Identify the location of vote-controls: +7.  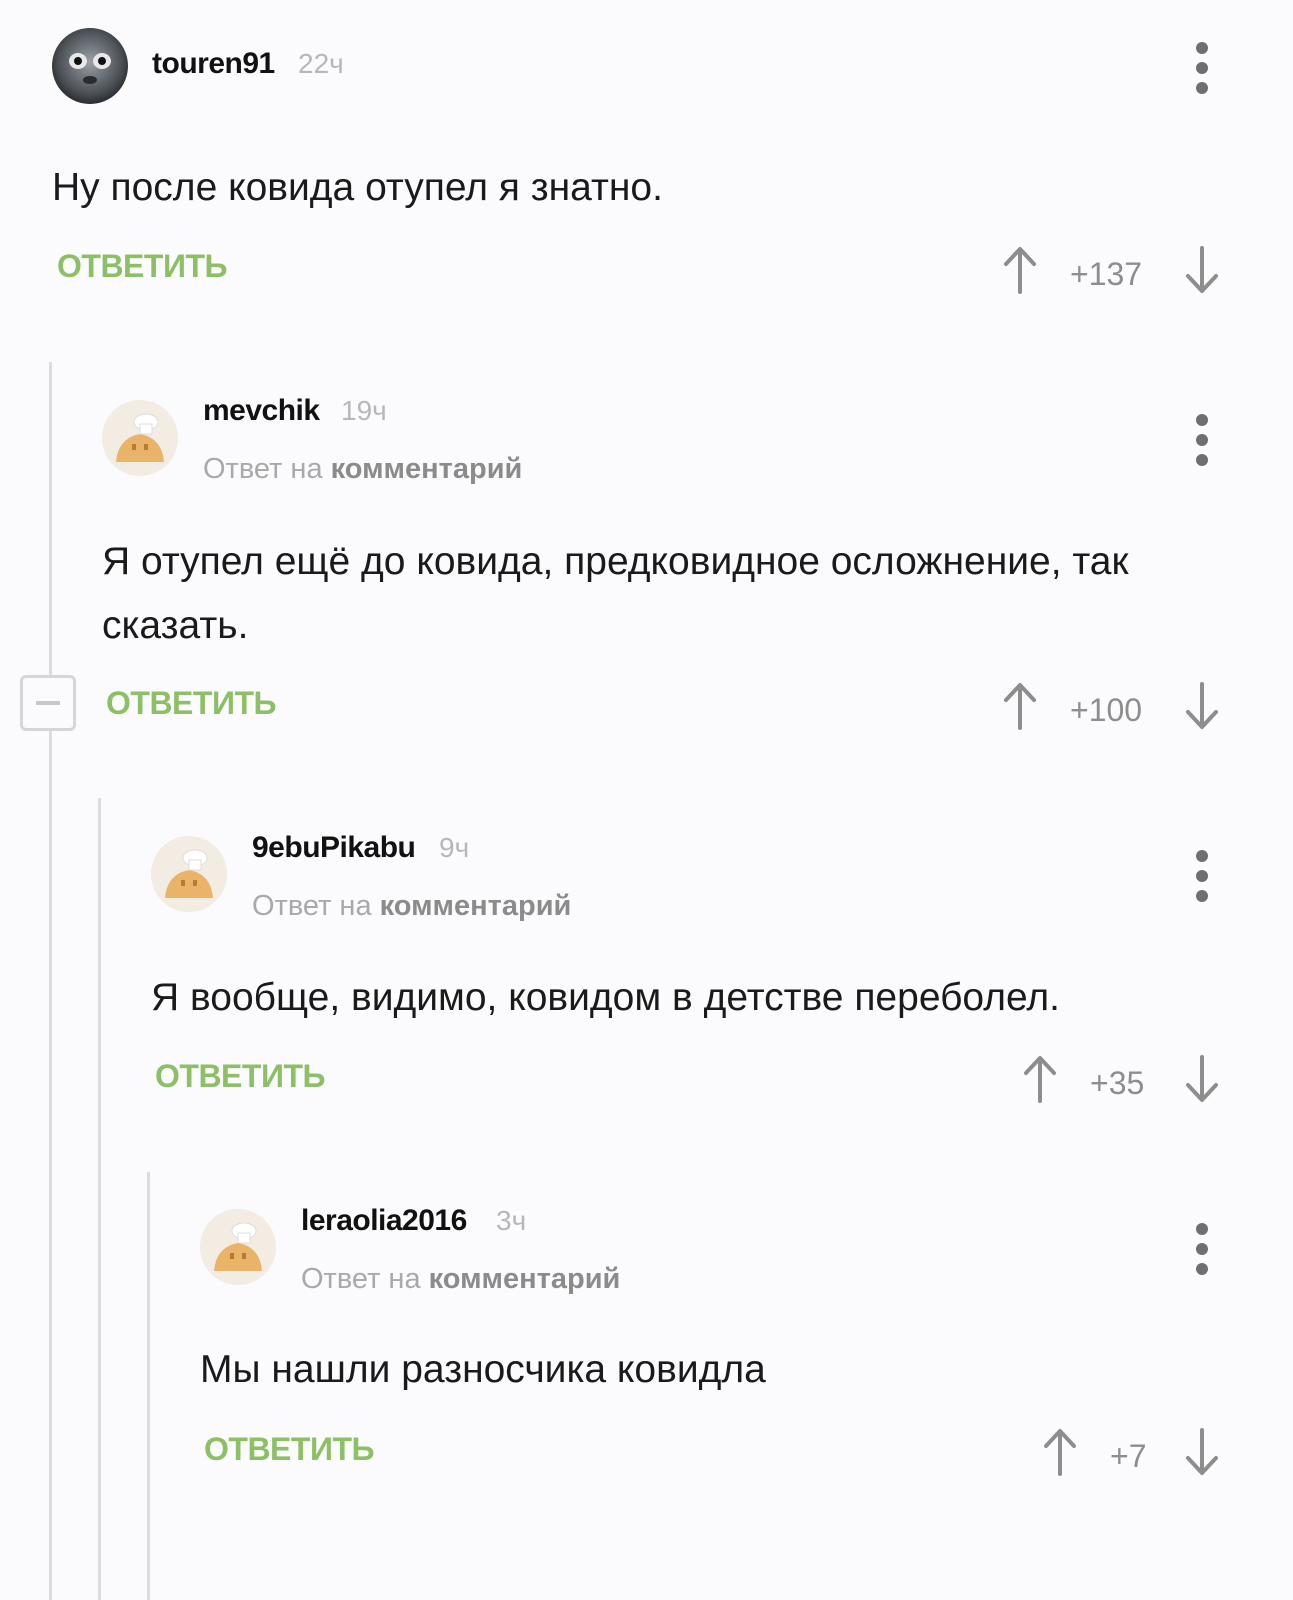
(1132, 1456).